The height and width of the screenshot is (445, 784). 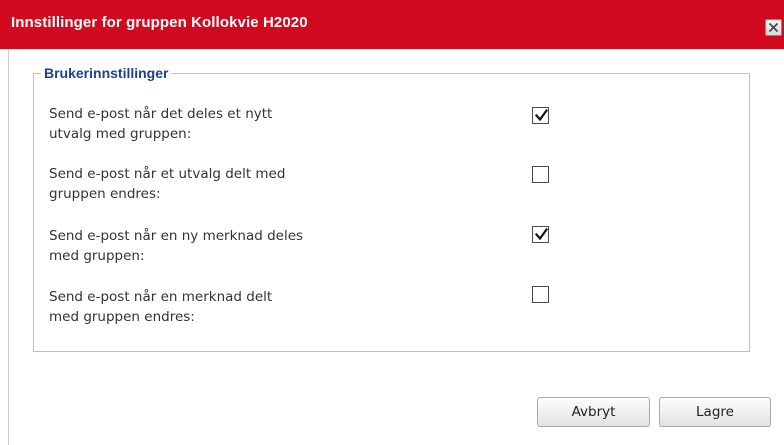 What do you see at coordinates (122, 317) in the screenshot?
I see `setting-label-line: med gruppen endres:` at bounding box center [122, 317].